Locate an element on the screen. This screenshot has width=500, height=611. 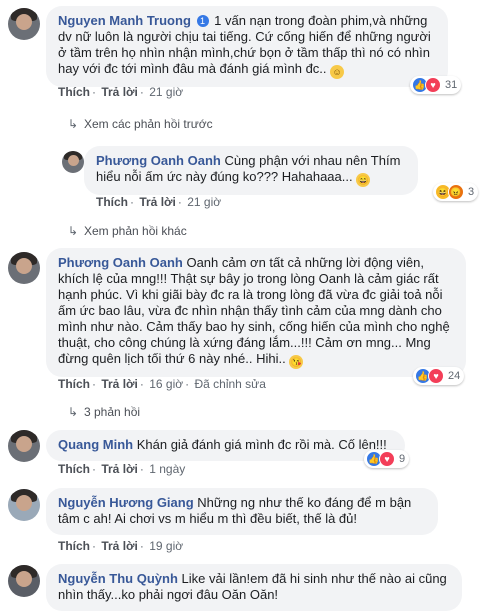
wink-emoji-icon: 😘 is located at coordinates (296, 362).